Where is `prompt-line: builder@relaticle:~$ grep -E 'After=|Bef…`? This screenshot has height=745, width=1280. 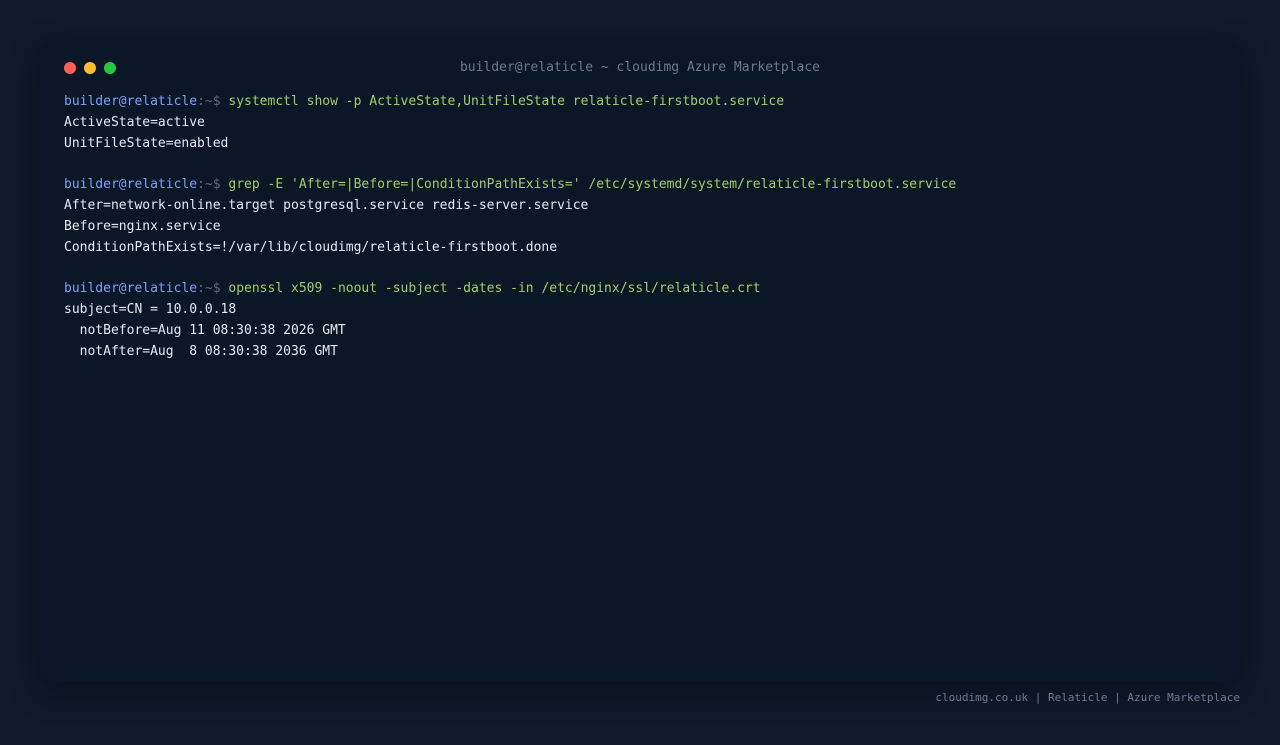
prompt-line: builder@relaticle:~$ grep -E 'After=|Bef… is located at coordinates (640, 185).